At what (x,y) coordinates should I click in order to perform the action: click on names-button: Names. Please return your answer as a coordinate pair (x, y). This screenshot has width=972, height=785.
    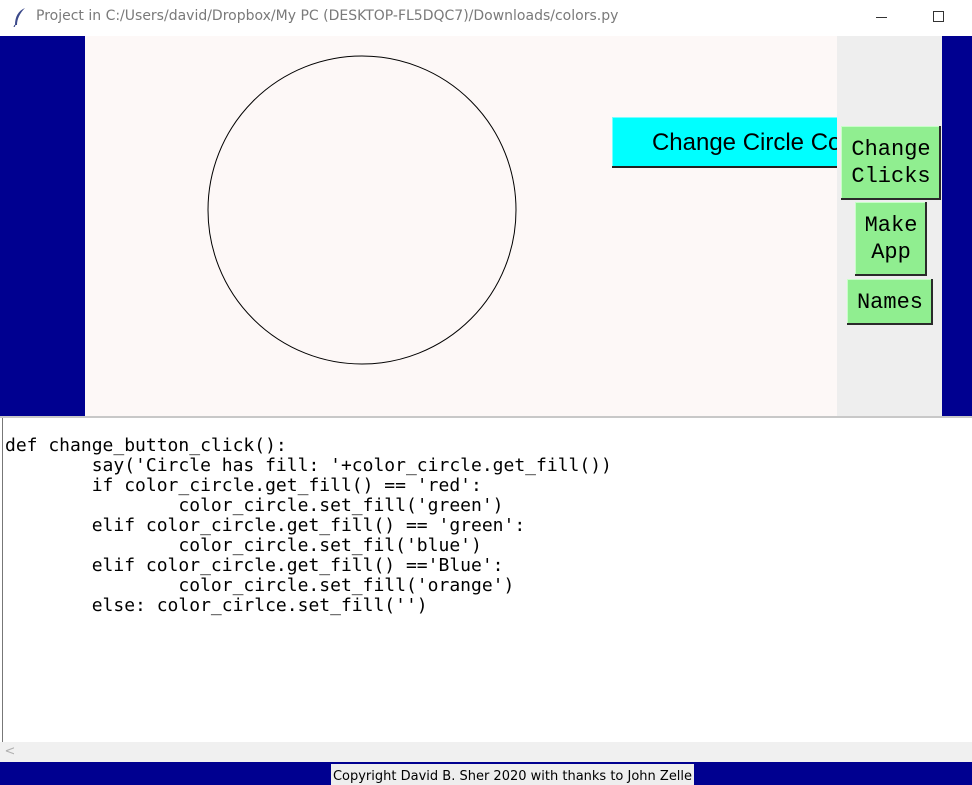
    Looking at the image, I should click on (890, 302).